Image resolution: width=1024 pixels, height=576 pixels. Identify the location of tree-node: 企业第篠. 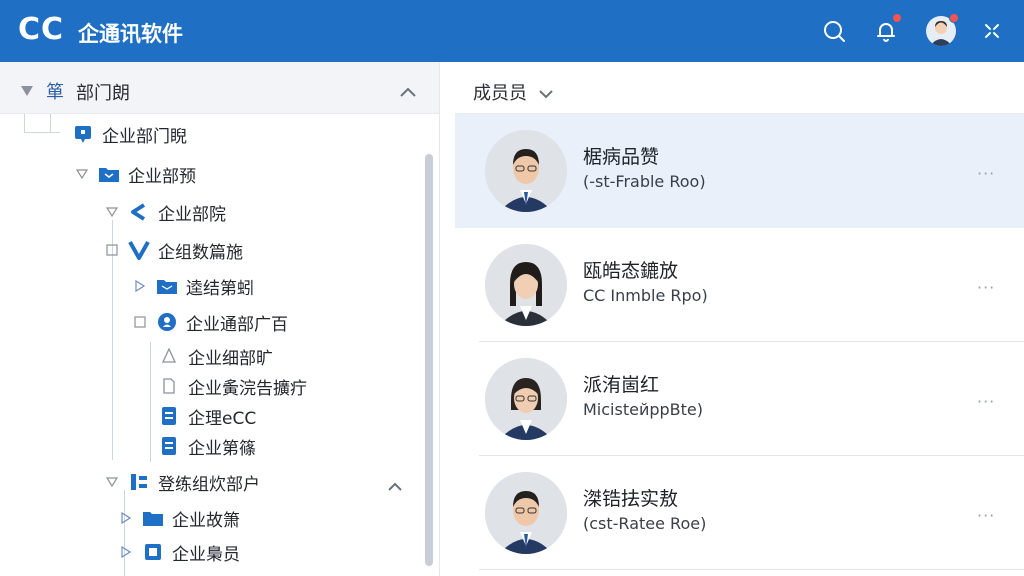
(207, 446).